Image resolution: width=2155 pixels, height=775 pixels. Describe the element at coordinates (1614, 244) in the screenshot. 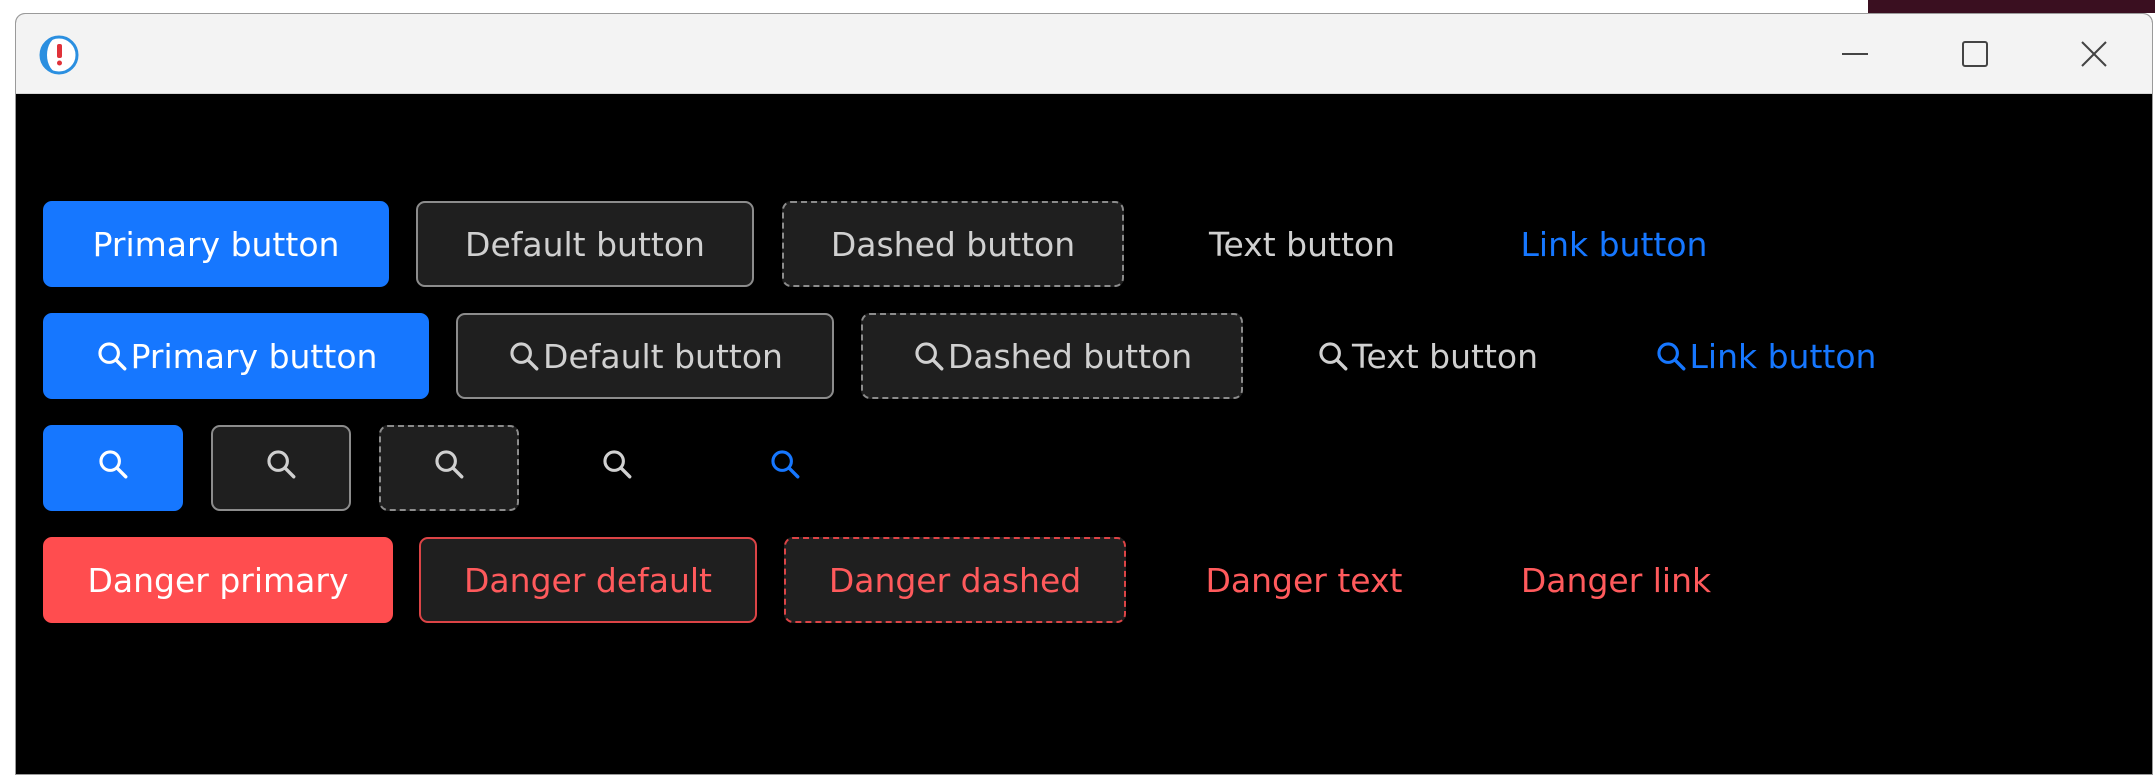

I see `link-button: Link button` at that location.